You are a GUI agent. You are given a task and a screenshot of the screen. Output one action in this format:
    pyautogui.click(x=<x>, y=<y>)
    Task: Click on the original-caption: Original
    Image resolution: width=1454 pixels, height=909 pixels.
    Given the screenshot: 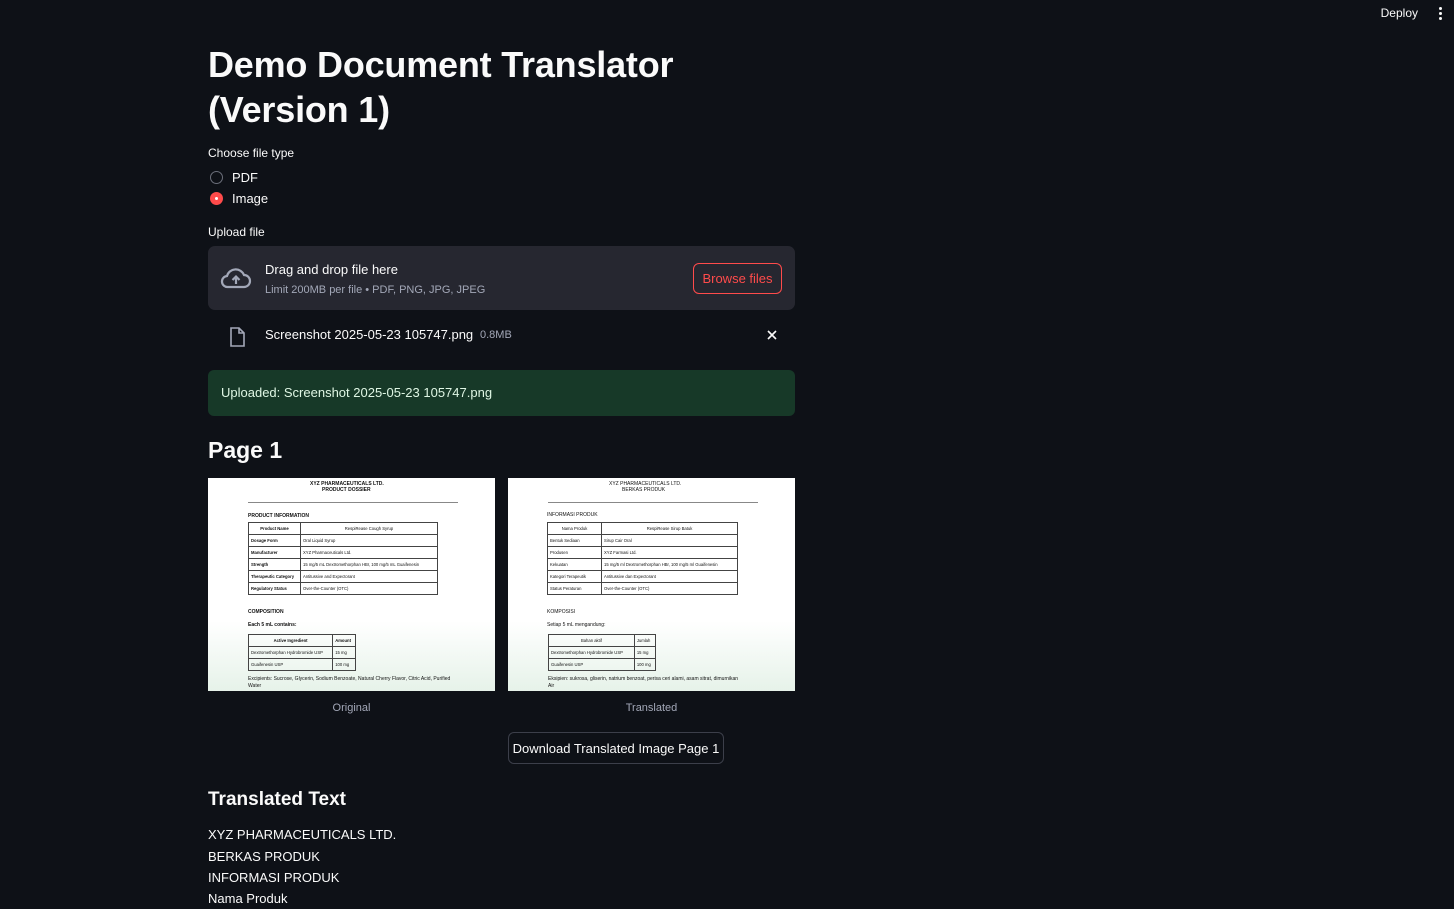 What is the action you would take?
    pyautogui.click(x=351, y=708)
    